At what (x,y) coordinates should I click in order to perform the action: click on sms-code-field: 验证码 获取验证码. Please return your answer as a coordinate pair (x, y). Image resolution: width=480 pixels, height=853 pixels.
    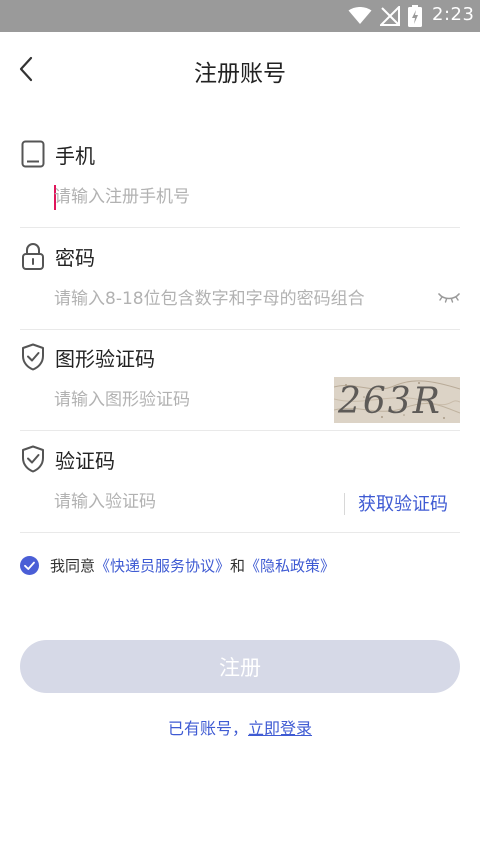
    Looking at the image, I should click on (240, 489).